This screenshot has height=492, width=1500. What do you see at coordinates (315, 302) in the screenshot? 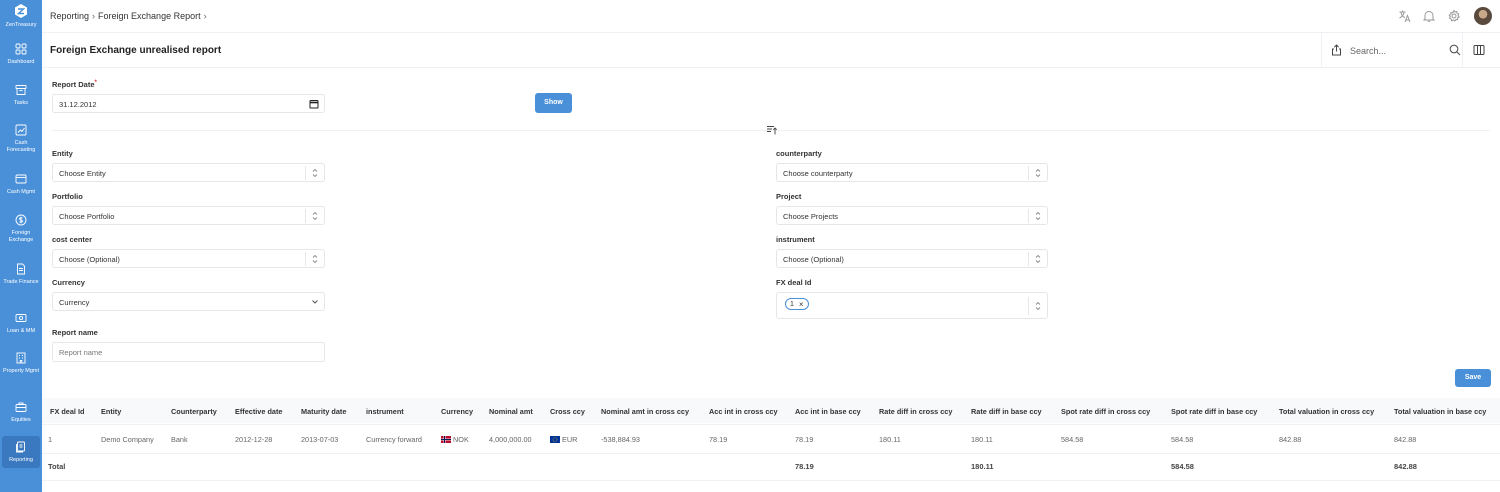
I see `chevron-down-icon` at bounding box center [315, 302].